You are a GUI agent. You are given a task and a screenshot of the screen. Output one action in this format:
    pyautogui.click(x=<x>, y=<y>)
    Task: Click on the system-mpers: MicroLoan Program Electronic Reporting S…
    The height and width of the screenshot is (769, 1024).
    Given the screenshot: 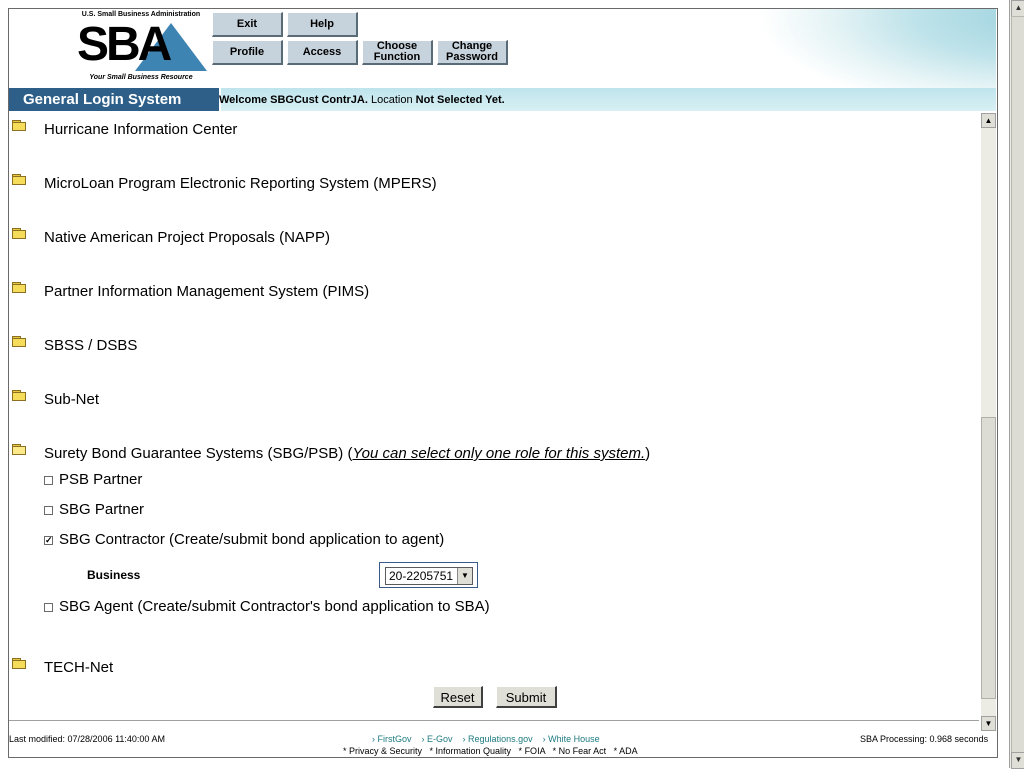 What is the action you would take?
    pyautogui.click(x=240, y=183)
    